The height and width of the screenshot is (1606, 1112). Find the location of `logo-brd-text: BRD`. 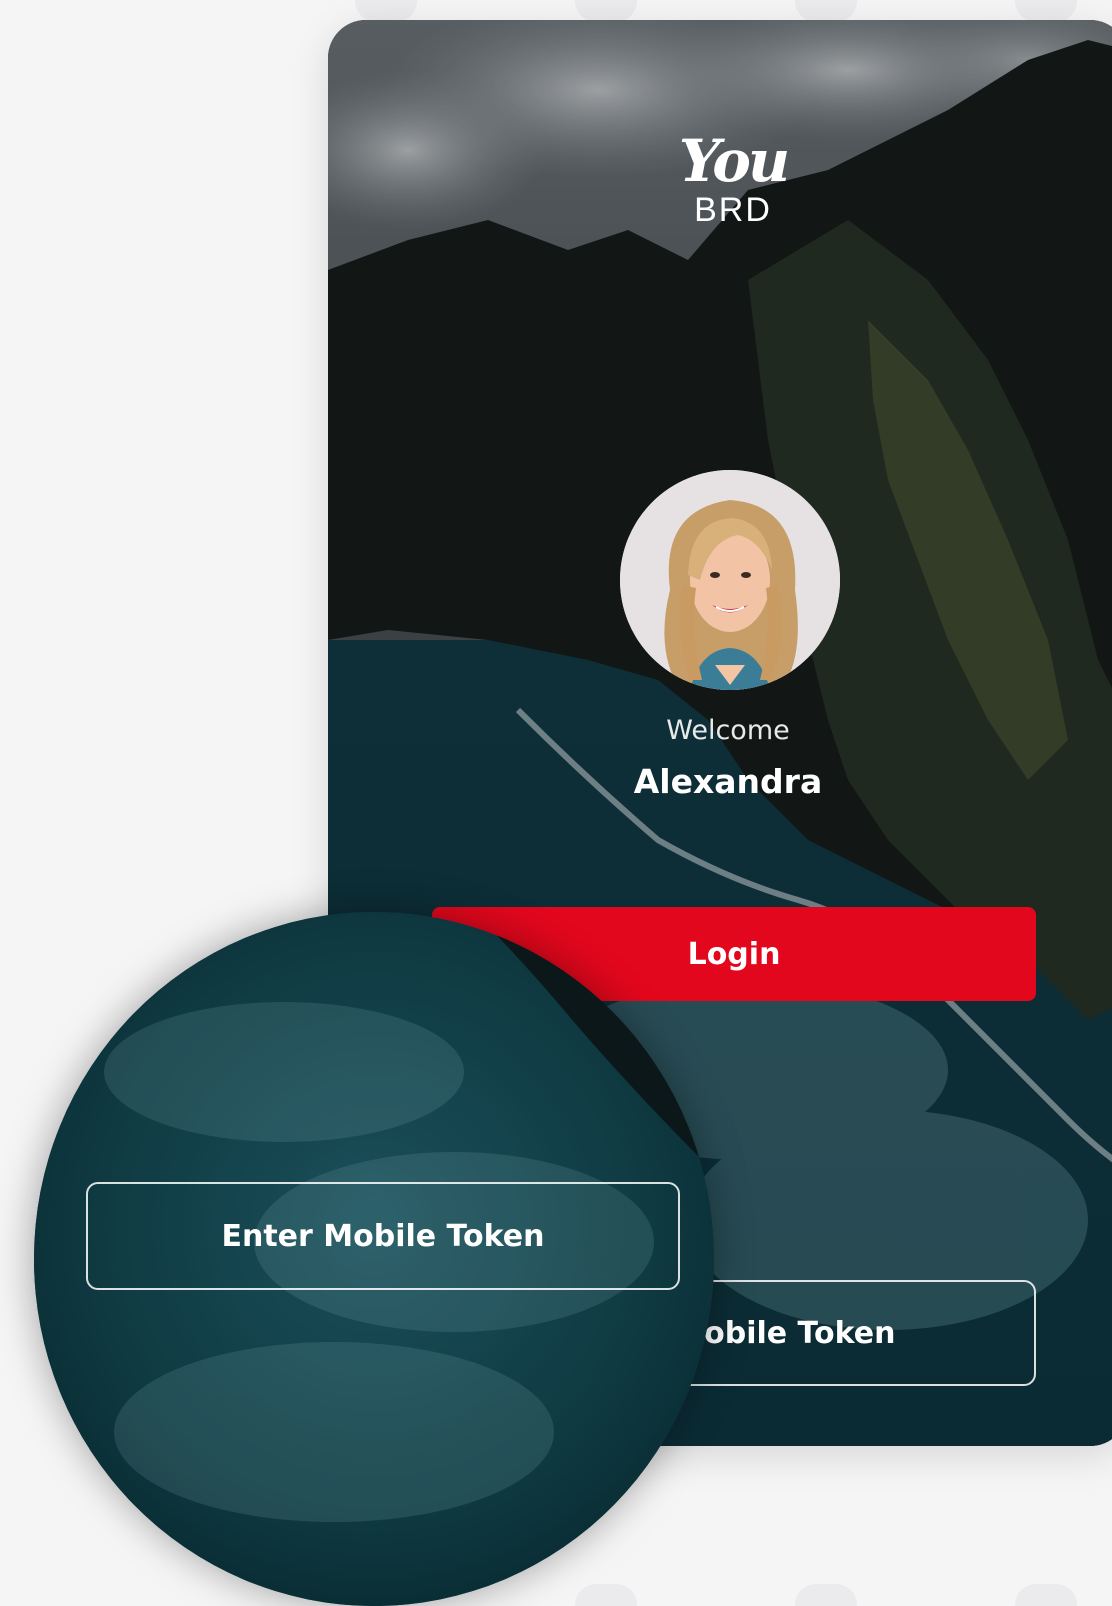

logo-brd-text: BRD is located at coordinates (733, 210).